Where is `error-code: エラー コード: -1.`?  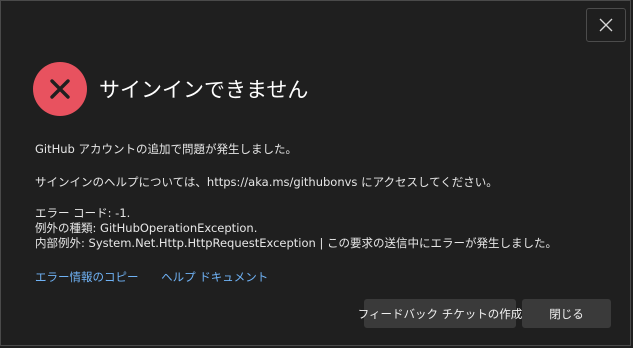
error-code: エラー コード: -1. is located at coordinates (83, 213).